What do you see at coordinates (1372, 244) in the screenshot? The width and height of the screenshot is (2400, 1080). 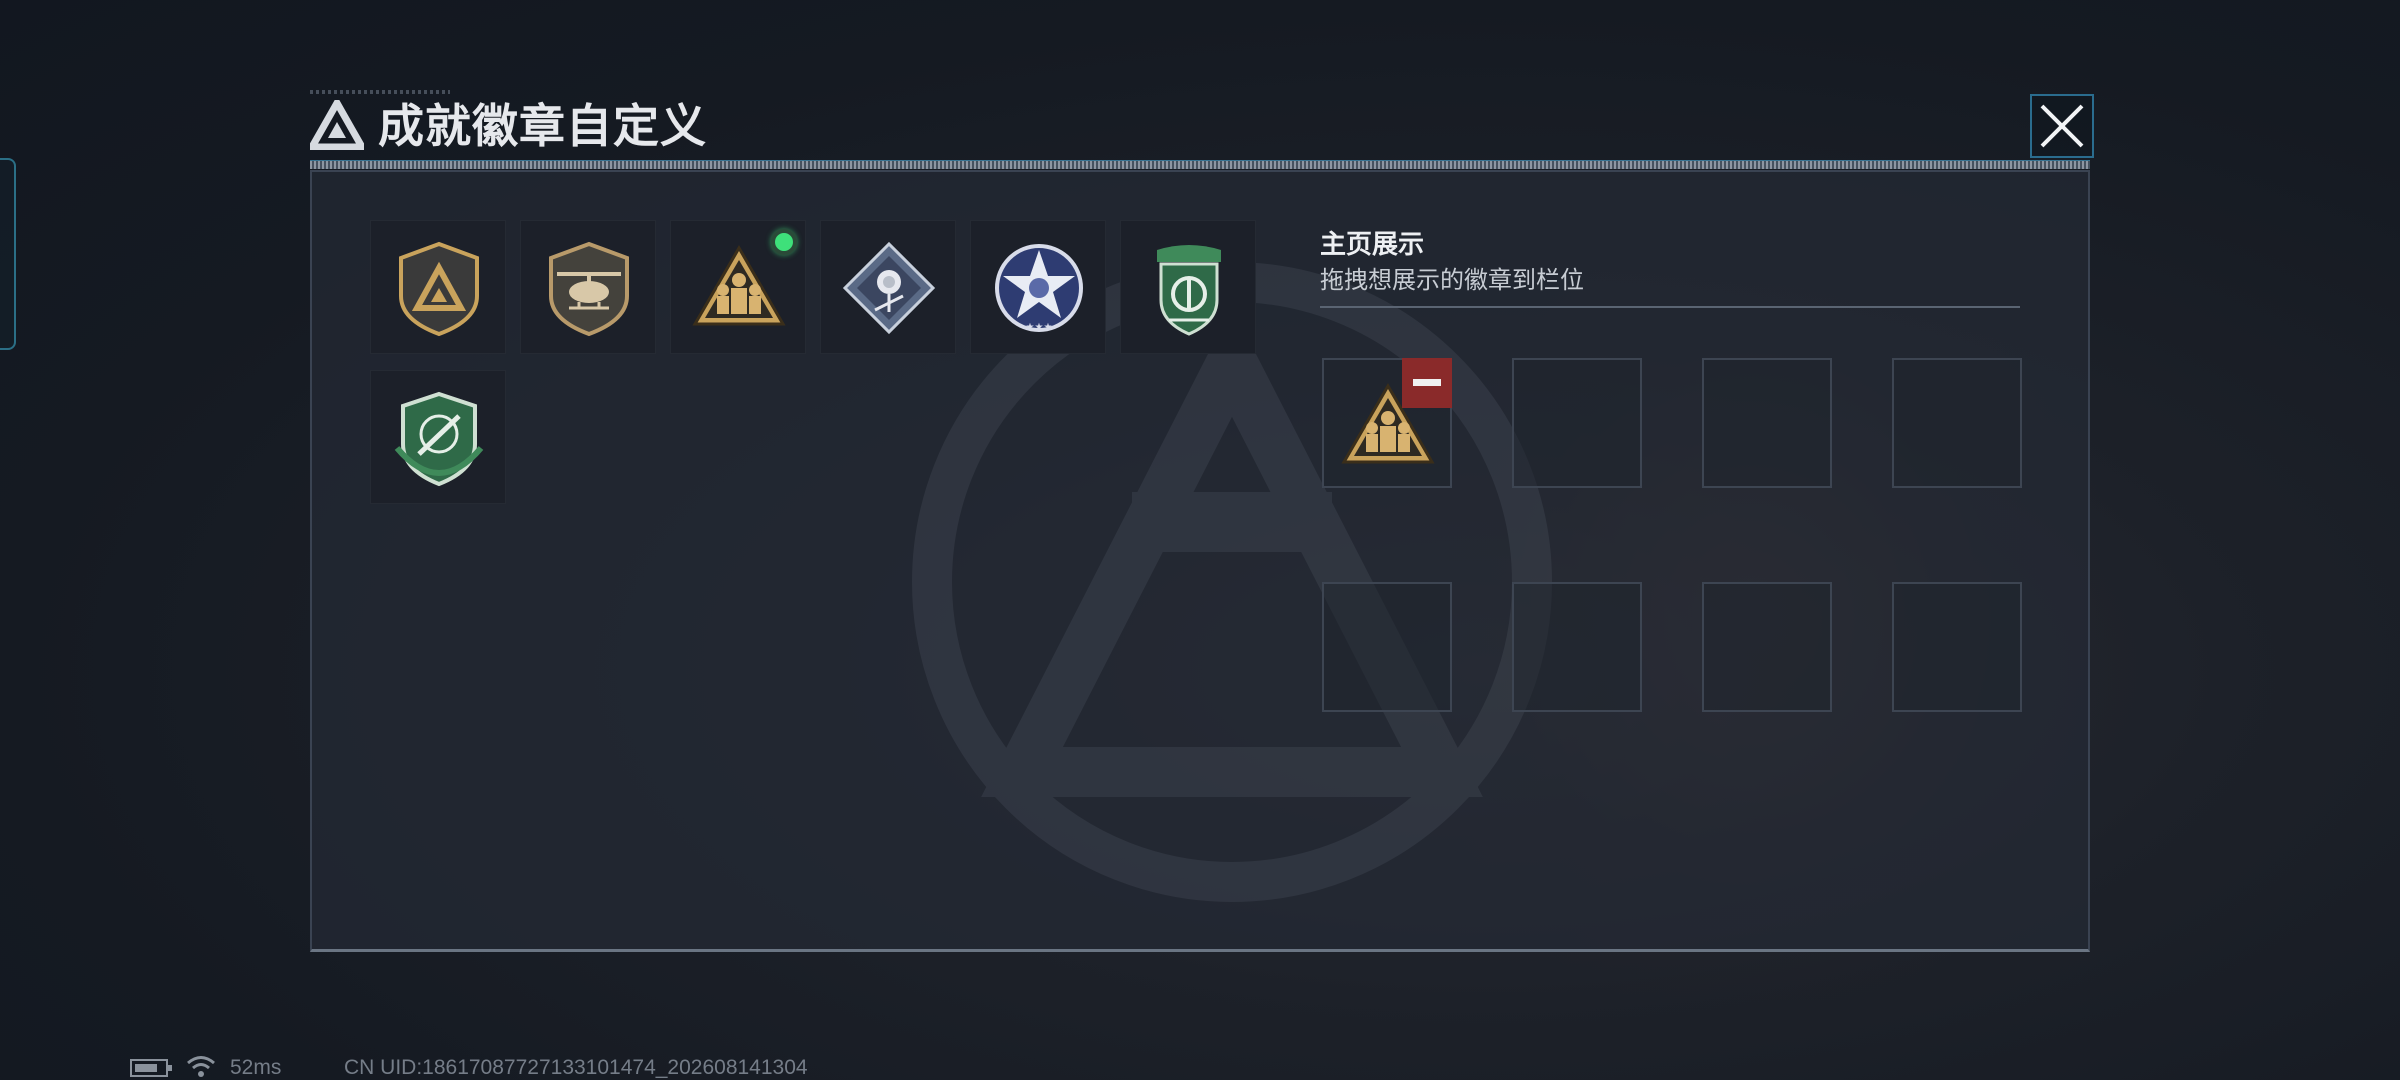 I see `showcase-title: 主页展示` at bounding box center [1372, 244].